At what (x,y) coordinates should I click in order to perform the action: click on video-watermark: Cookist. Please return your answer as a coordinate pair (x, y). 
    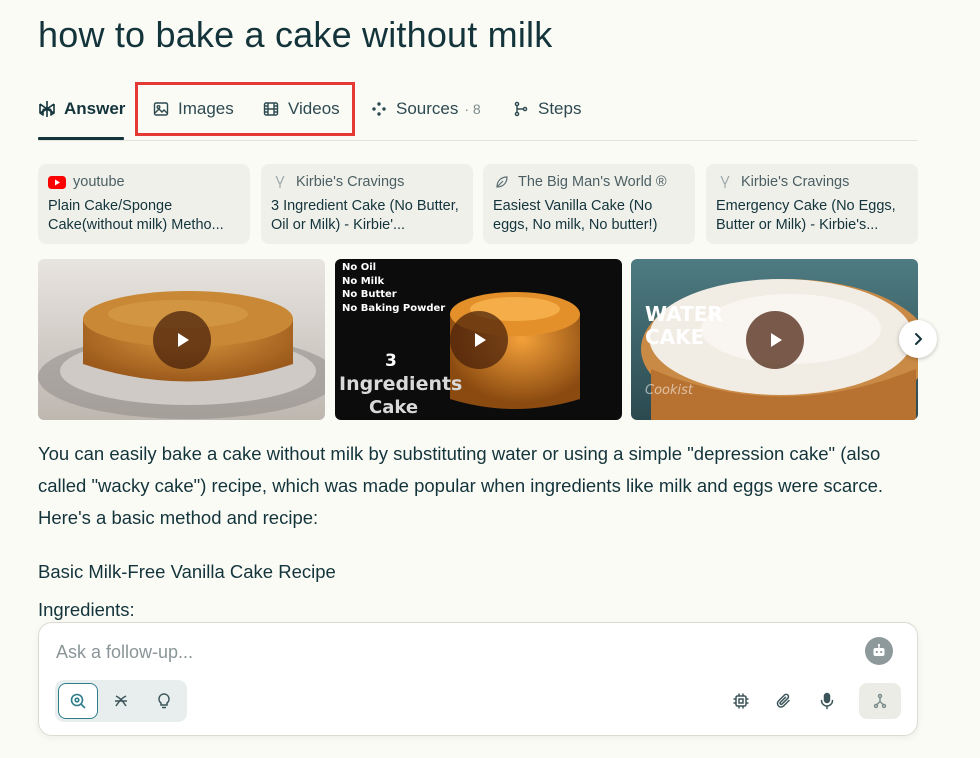
    Looking at the image, I should click on (669, 390).